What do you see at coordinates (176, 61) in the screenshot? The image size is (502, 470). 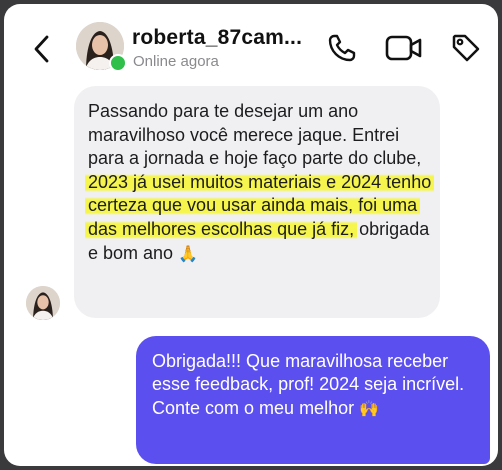 I see `presence-status: Online agora` at bounding box center [176, 61].